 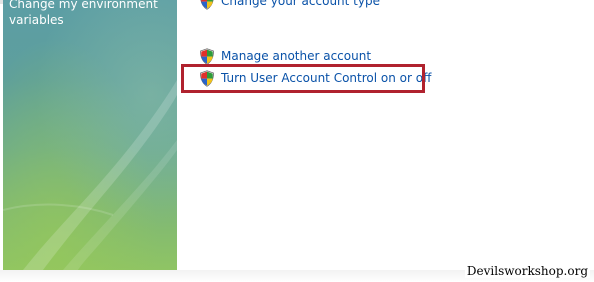 I want to click on task-turn-uac-on-off: Turn User Account Control on or off, so click(x=315, y=78).